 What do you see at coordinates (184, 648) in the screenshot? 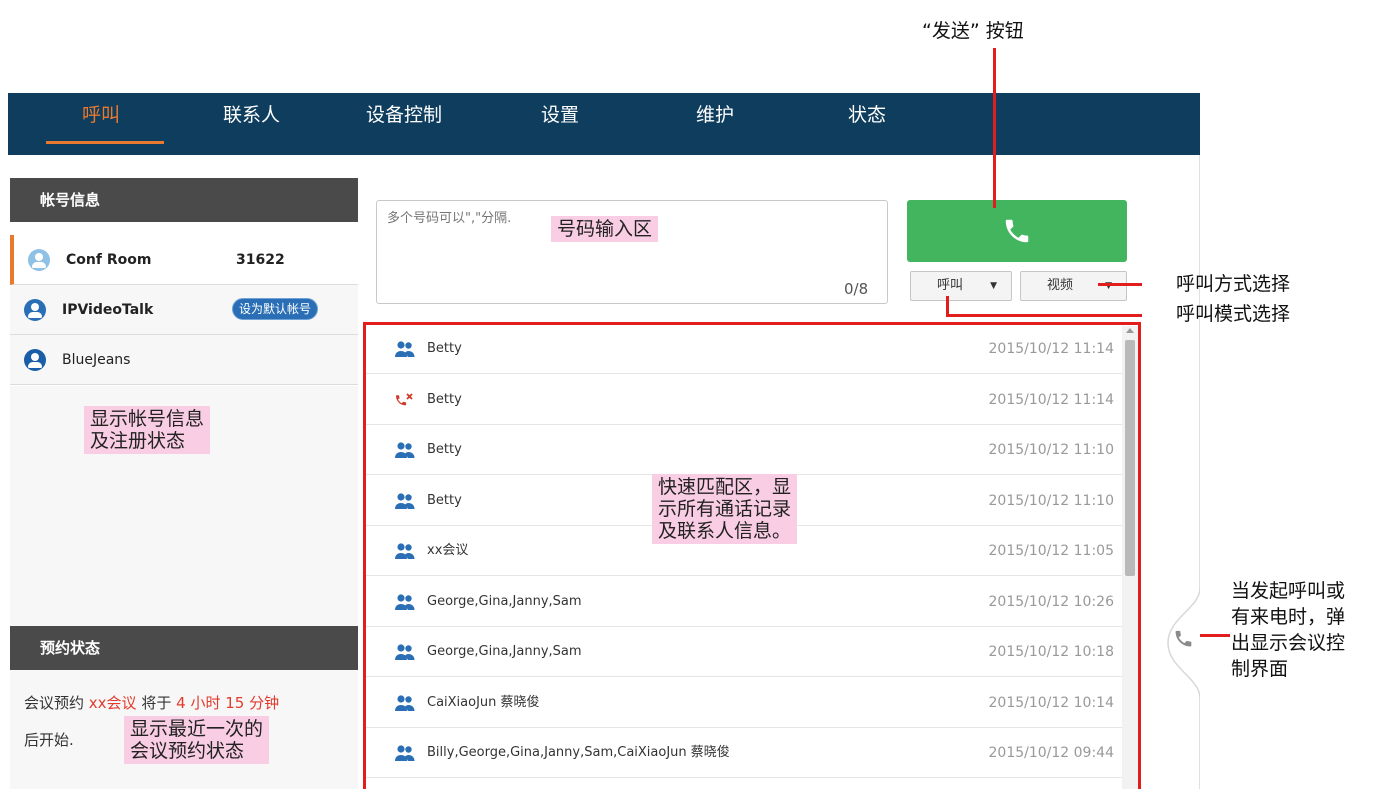
I see `booking-panel-title: 预约状态` at bounding box center [184, 648].